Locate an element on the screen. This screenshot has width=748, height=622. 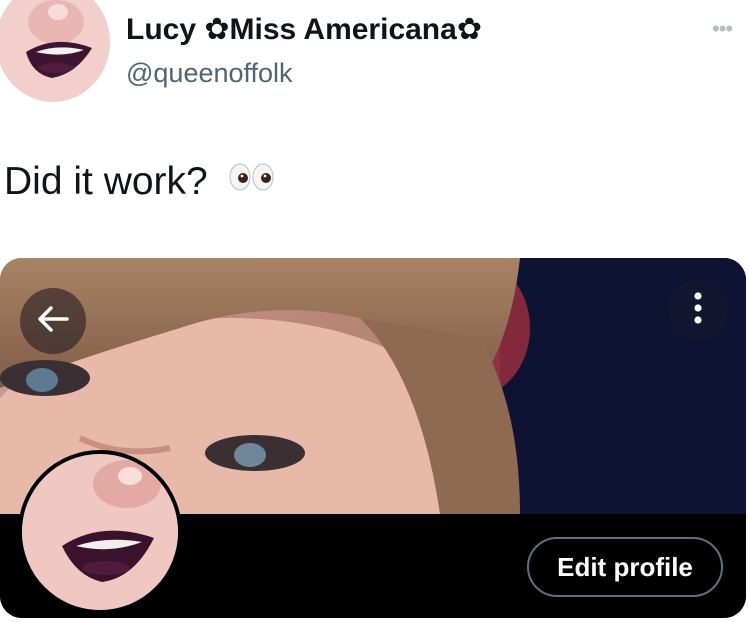
ellipsis-icon: ••• is located at coordinates (722, 29).